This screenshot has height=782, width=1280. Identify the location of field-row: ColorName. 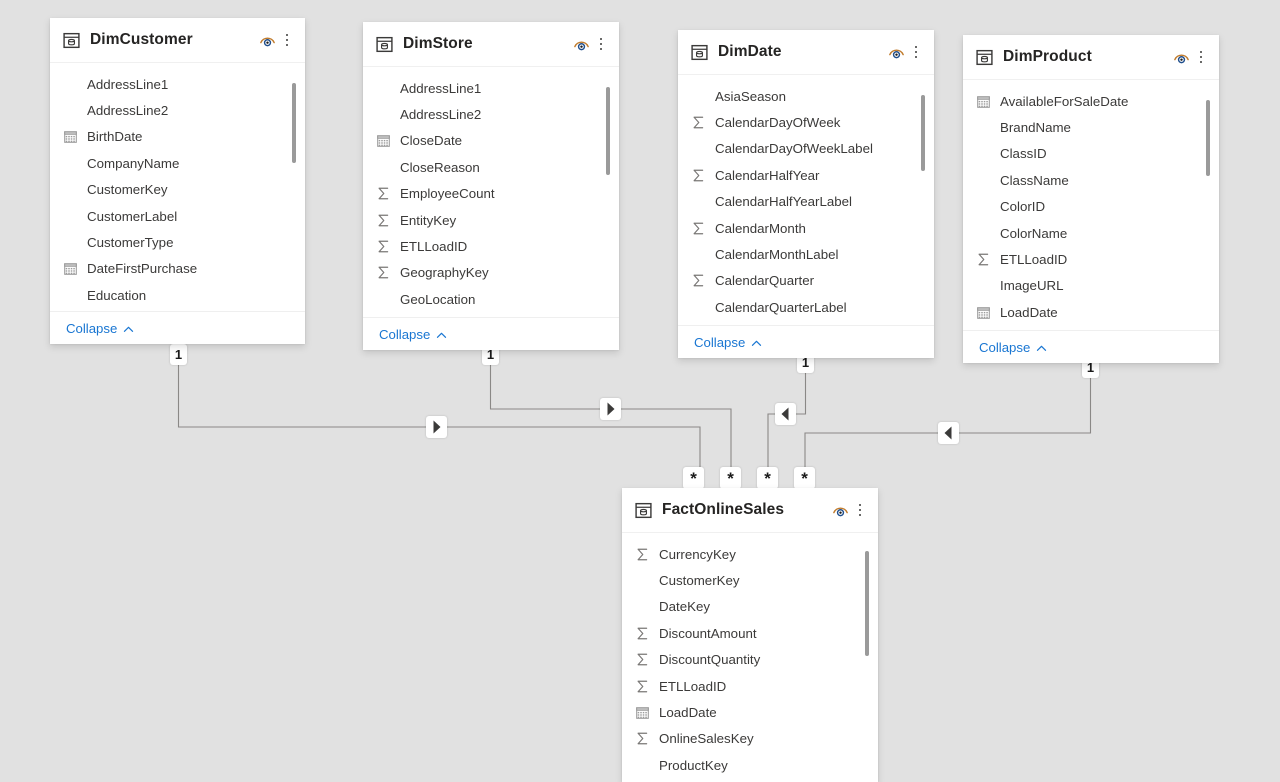
(1091, 233).